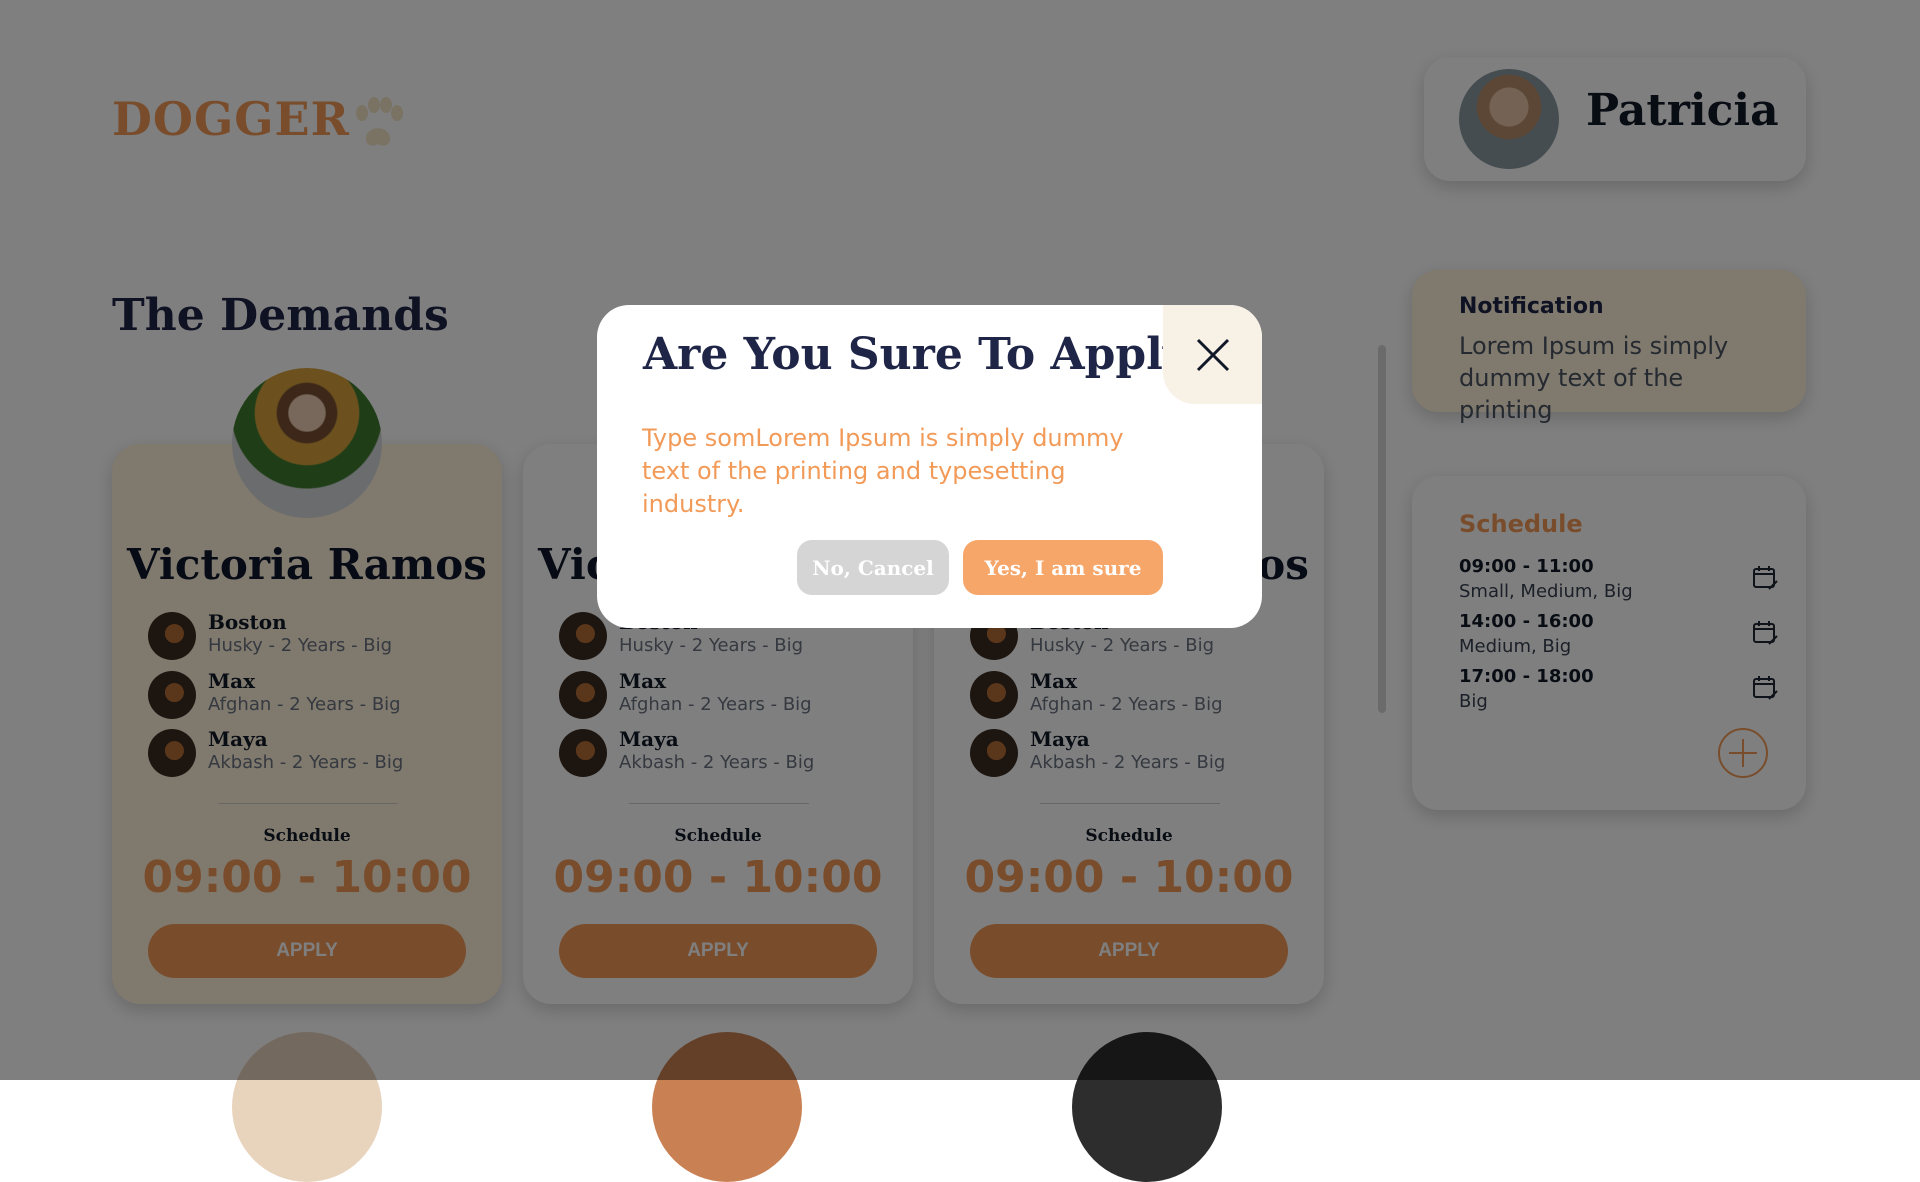 The image size is (1920, 1182). What do you see at coordinates (873, 567) in the screenshot?
I see `cancel-button: No, Cancel` at bounding box center [873, 567].